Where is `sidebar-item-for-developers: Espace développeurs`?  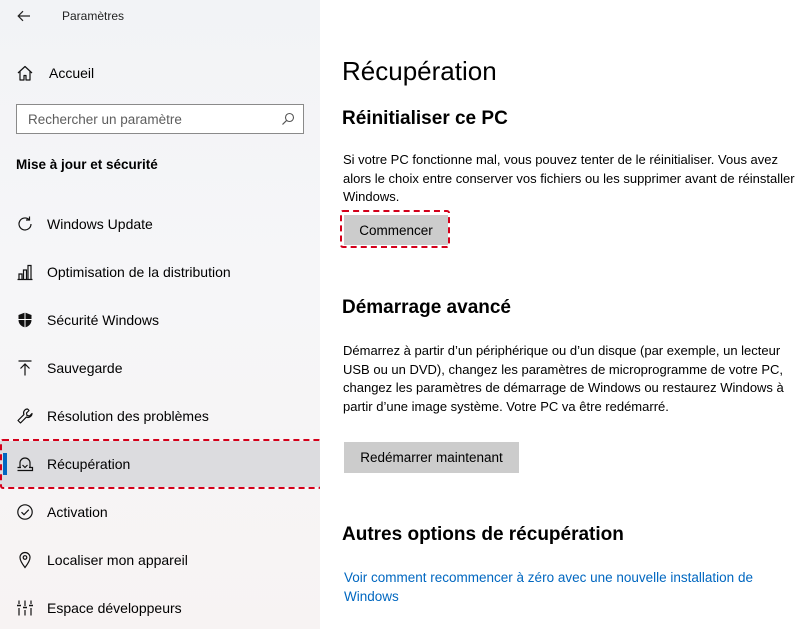
sidebar-item-for-developers: Espace développeurs is located at coordinates (160, 607).